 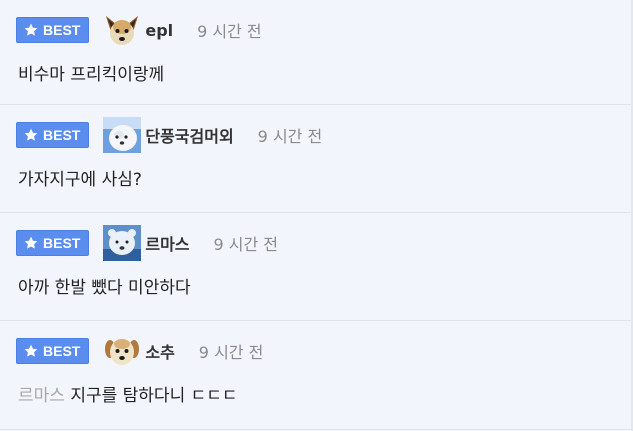 I want to click on comment-header: BEST epl 9 시간 전, so click(x=139, y=30).